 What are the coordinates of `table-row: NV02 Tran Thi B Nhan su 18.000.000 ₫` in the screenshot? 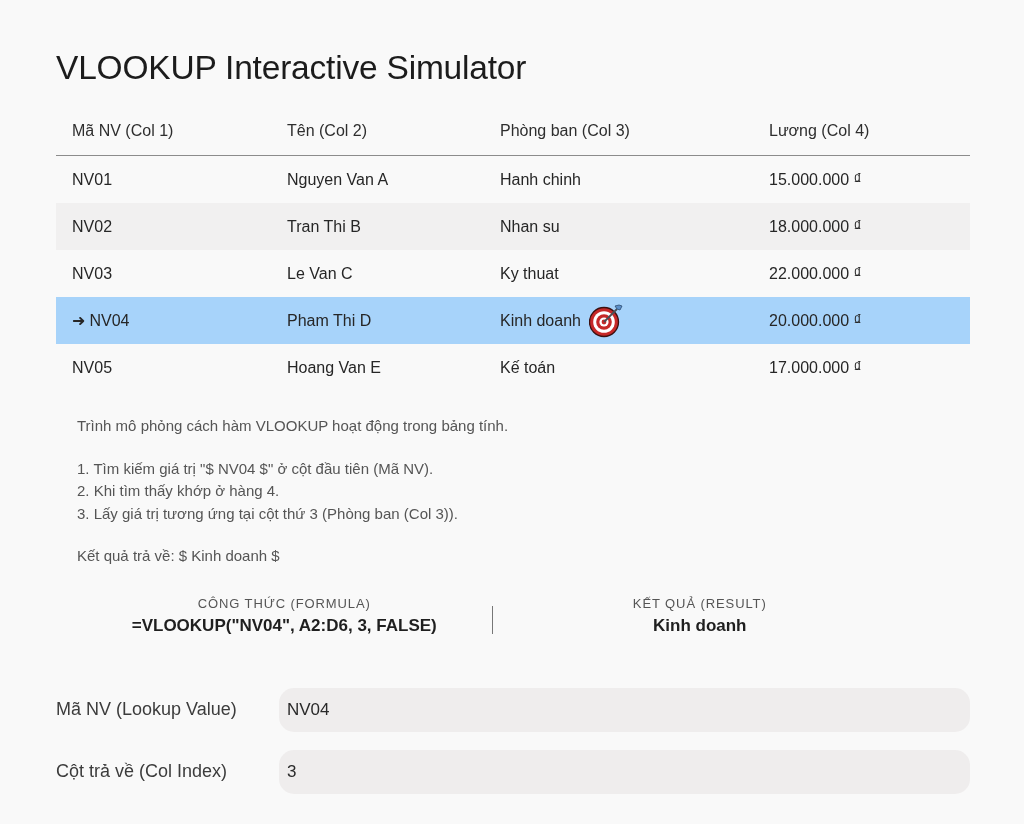 It's located at (513, 226).